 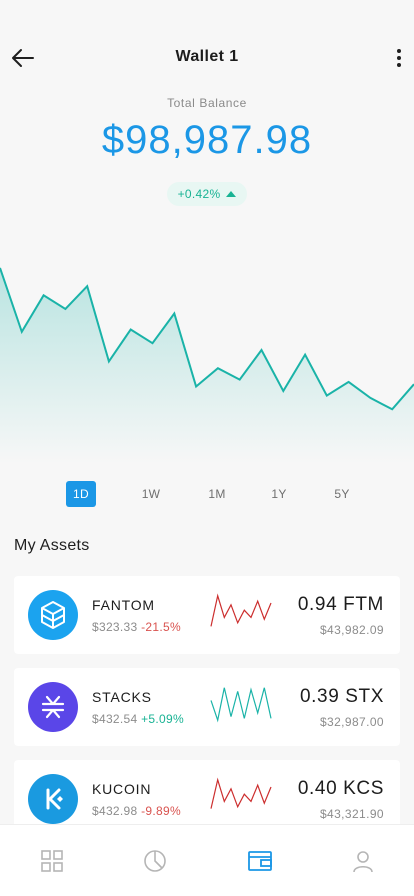 I want to click on stacks-logo-icon, so click(x=53, y=707).